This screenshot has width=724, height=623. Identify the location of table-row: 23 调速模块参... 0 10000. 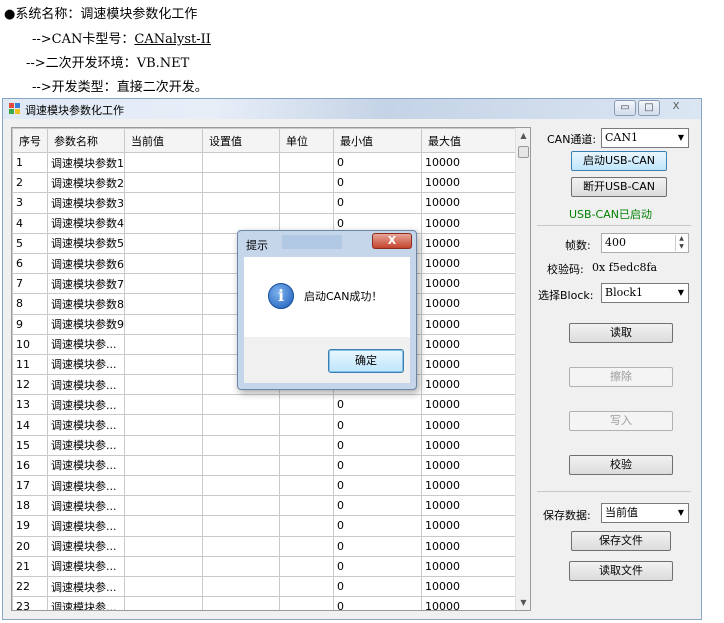
(264, 603).